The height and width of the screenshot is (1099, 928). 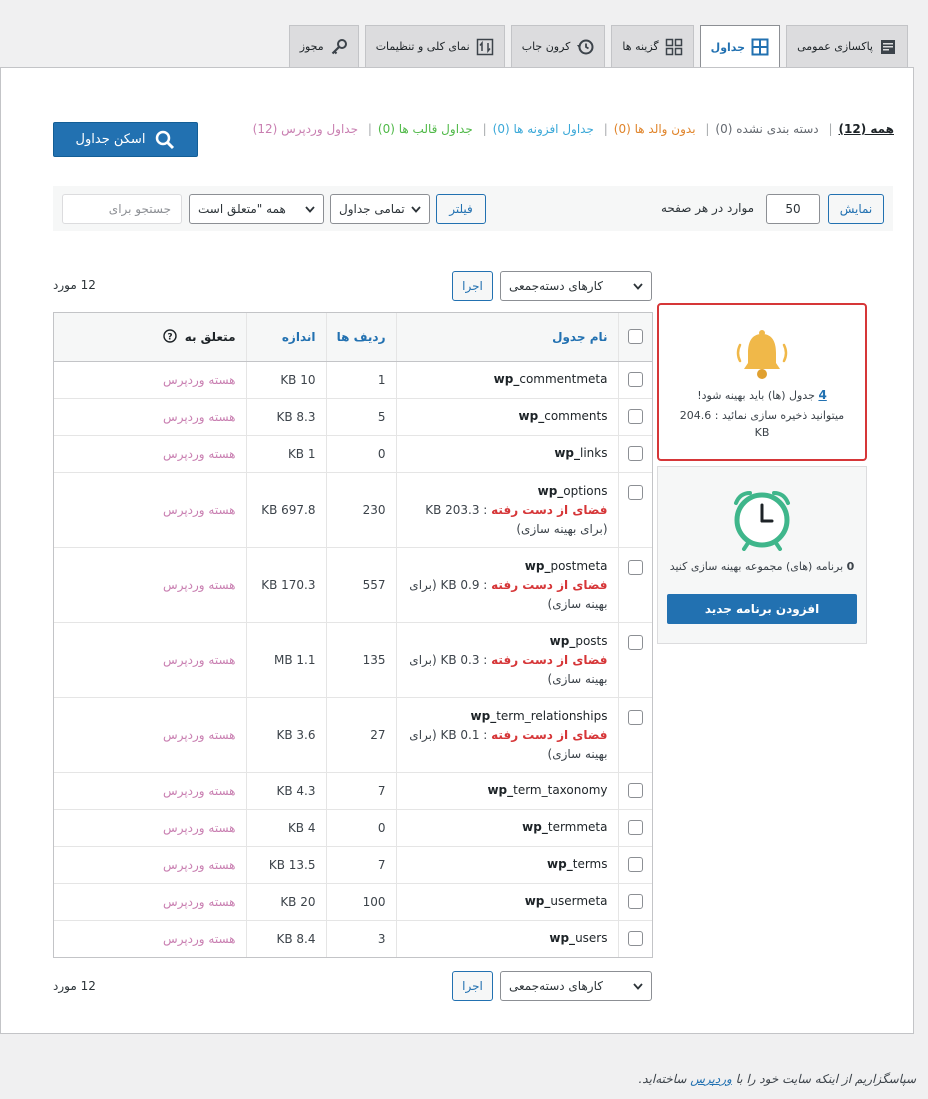 What do you see at coordinates (766, 129) in the screenshot?
I see `filter-uncategorized: دسته بندی نشده (0)` at bounding box center [766, 129].